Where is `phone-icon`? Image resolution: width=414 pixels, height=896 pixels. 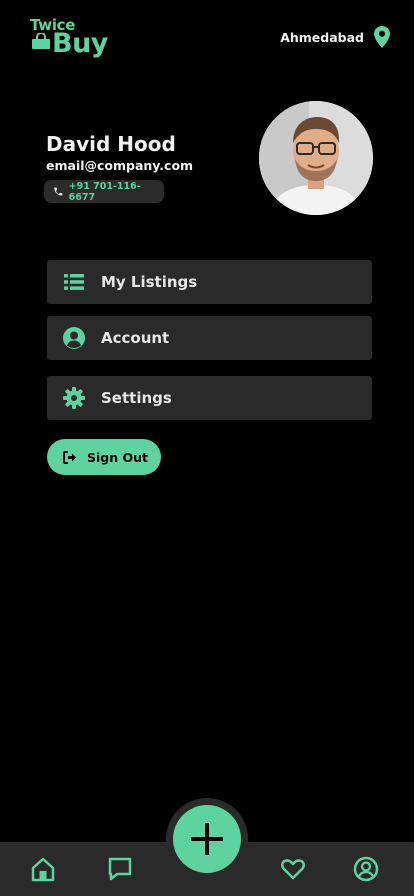 phone-icon is located at coordinates (58, 191).